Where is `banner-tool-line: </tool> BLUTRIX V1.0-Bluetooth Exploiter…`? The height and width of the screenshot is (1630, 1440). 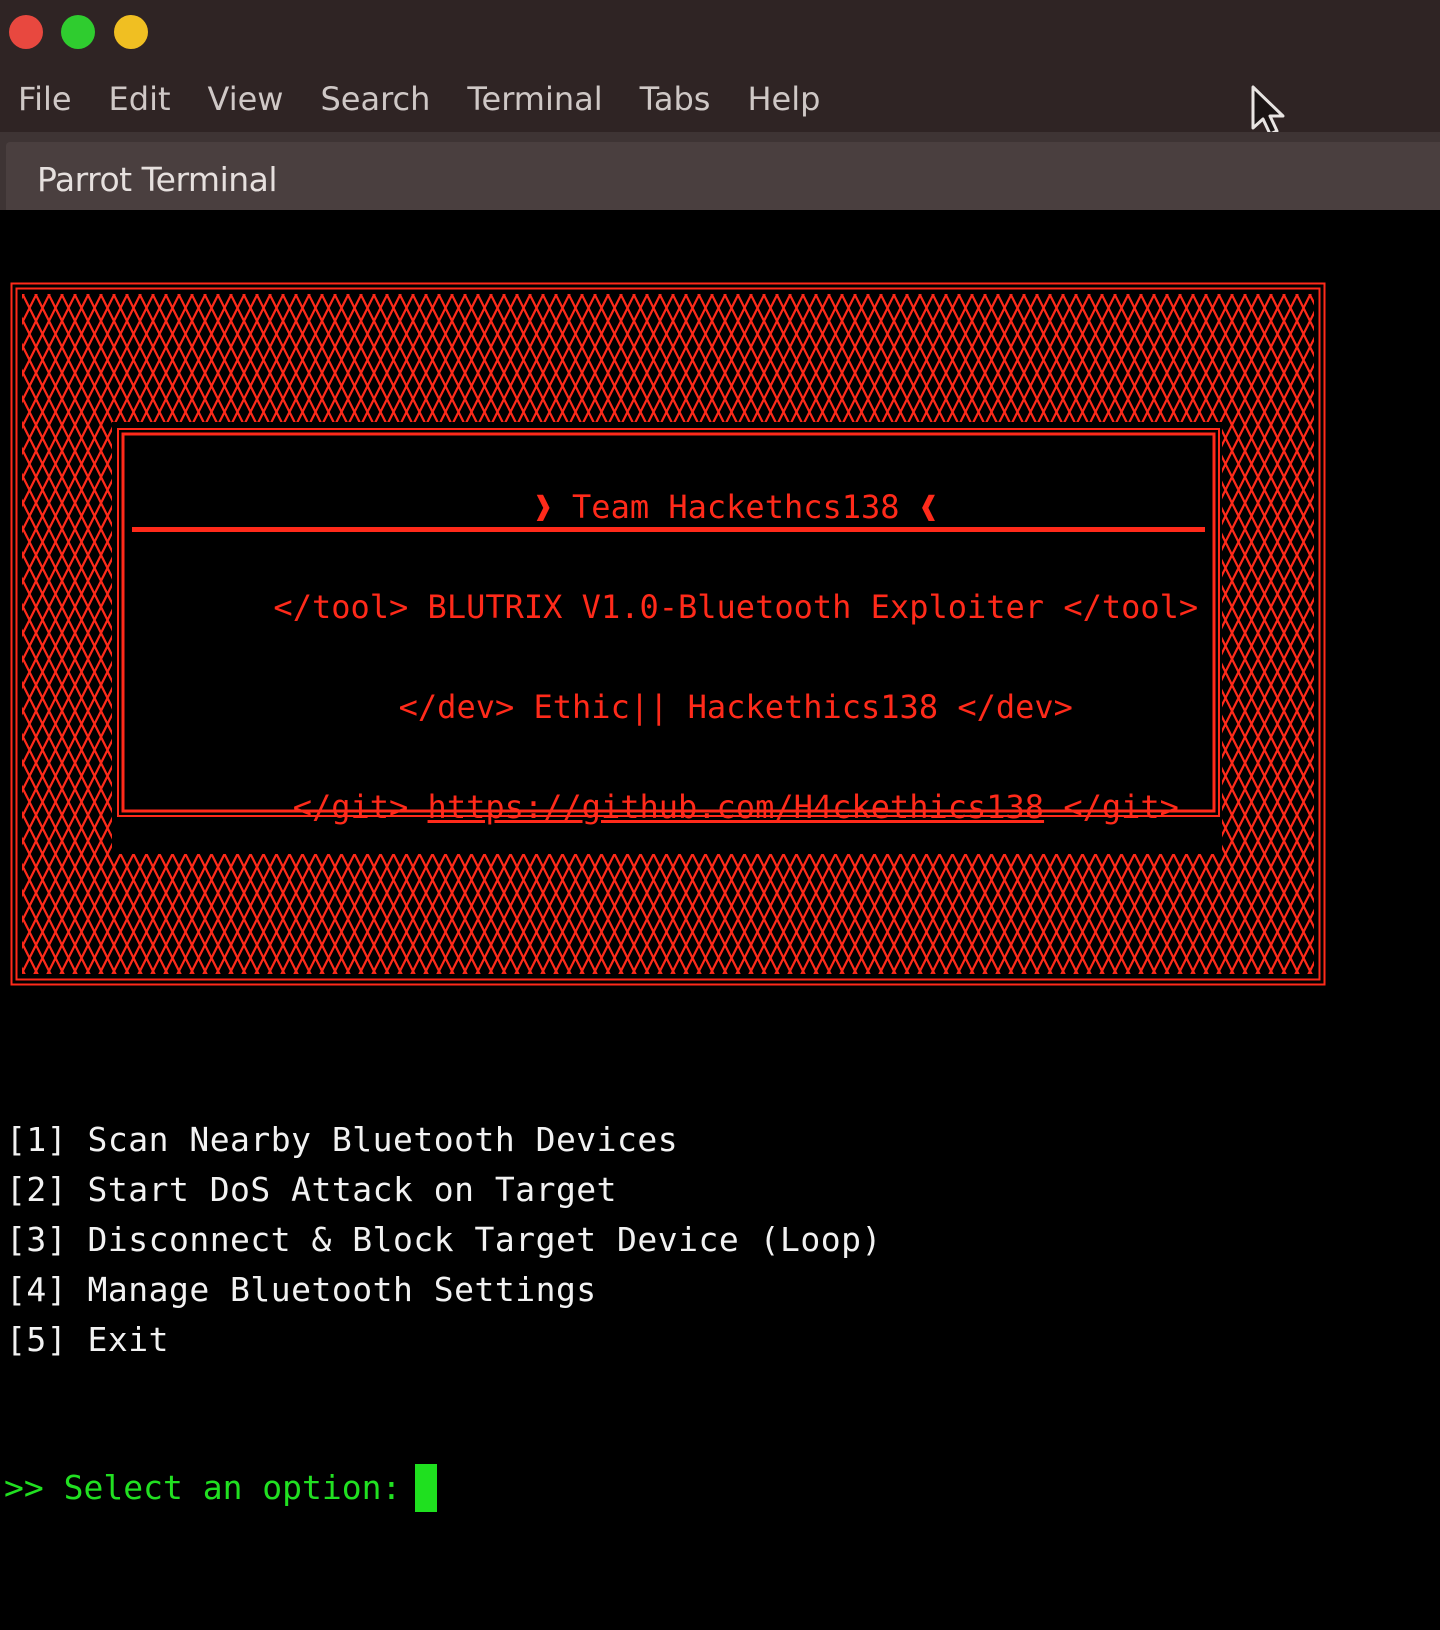
banner-tool-line: </tool> BLUTRIX V1.0-Bluetooth Exploiter… is located at coordinates (678, 607).